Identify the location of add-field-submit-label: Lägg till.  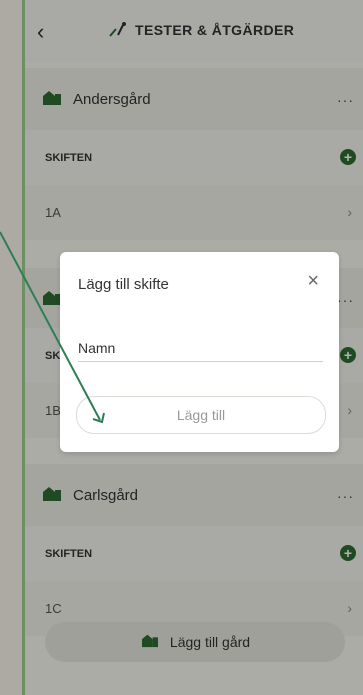
(201, 415).